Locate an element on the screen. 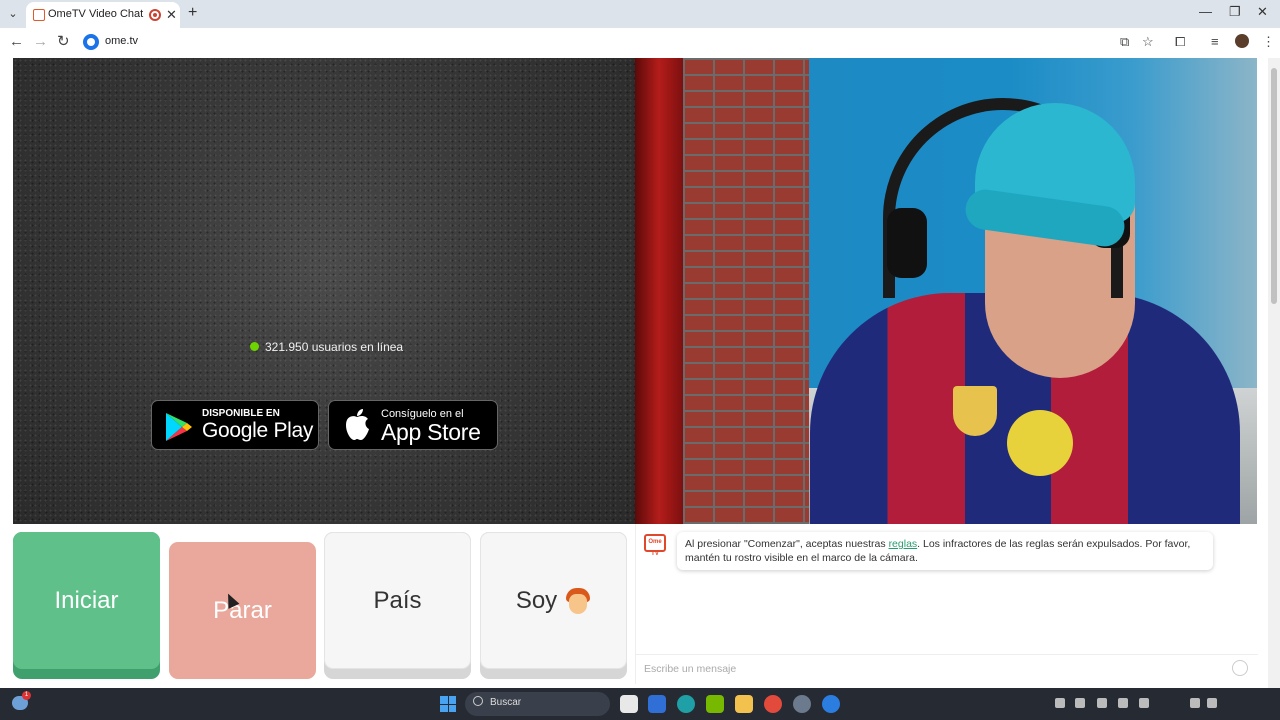 The image size is (1280, 720). browser-menu-icon: ⋮ is located at coordinates (1268, 42).